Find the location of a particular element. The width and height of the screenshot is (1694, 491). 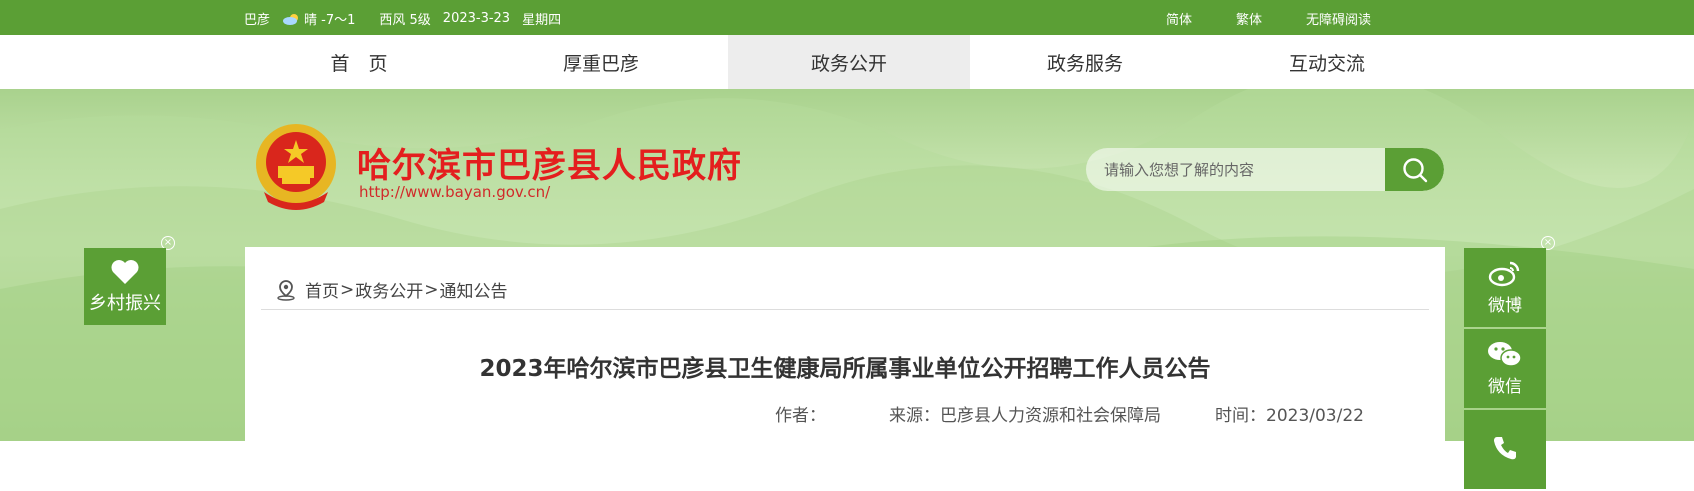

breadcrumb-notices: 通知公告 is located at coordinates (474, 289).